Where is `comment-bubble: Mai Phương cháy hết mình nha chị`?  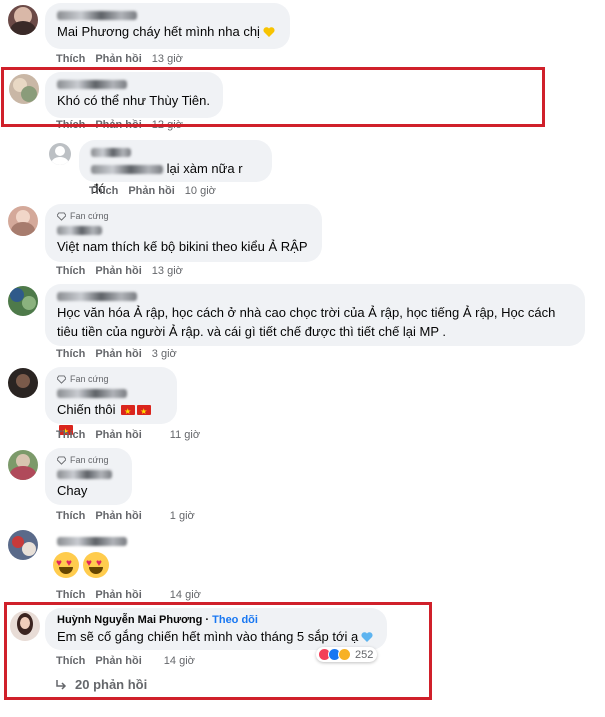
comment-bubble: Mai Phương cháy hết mình nha chị is located at coordinates (167, 26).